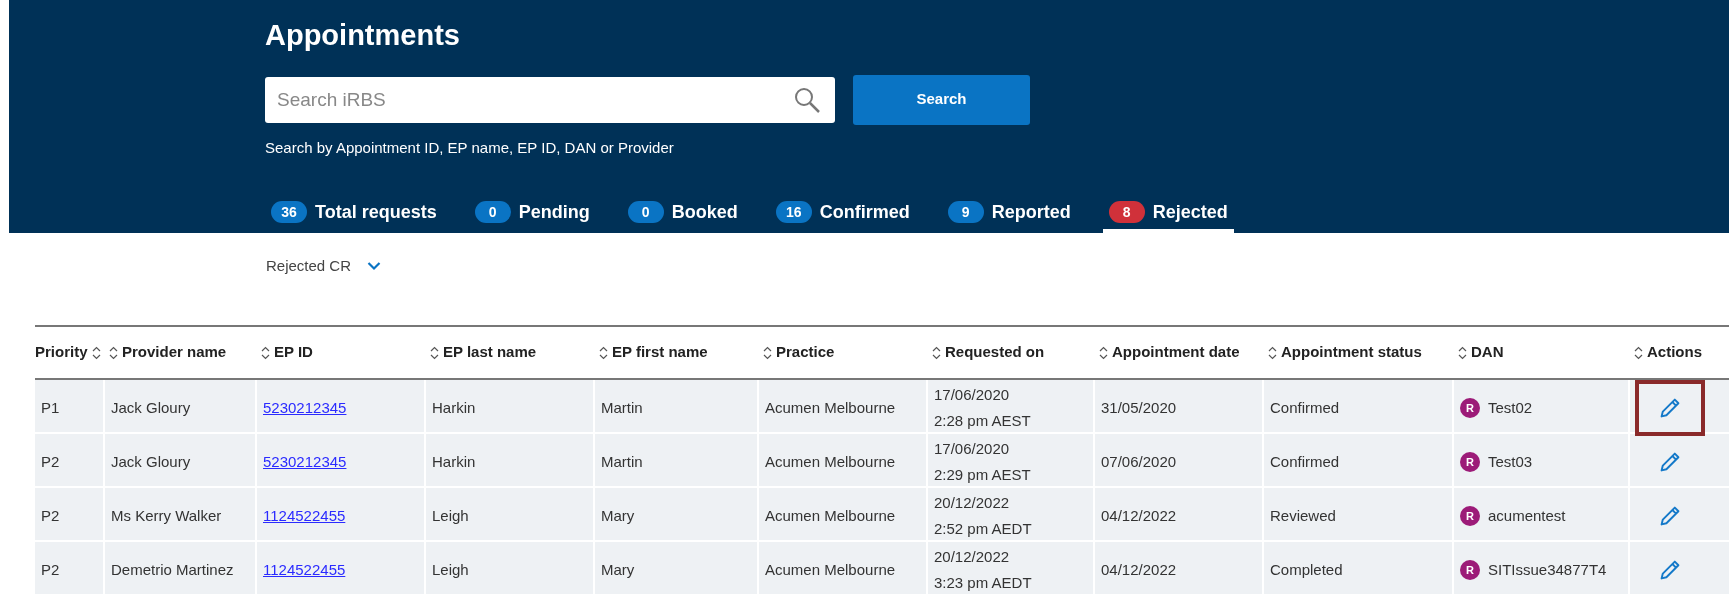  I want to click on dan-text: Test03, so click(1510, 461).